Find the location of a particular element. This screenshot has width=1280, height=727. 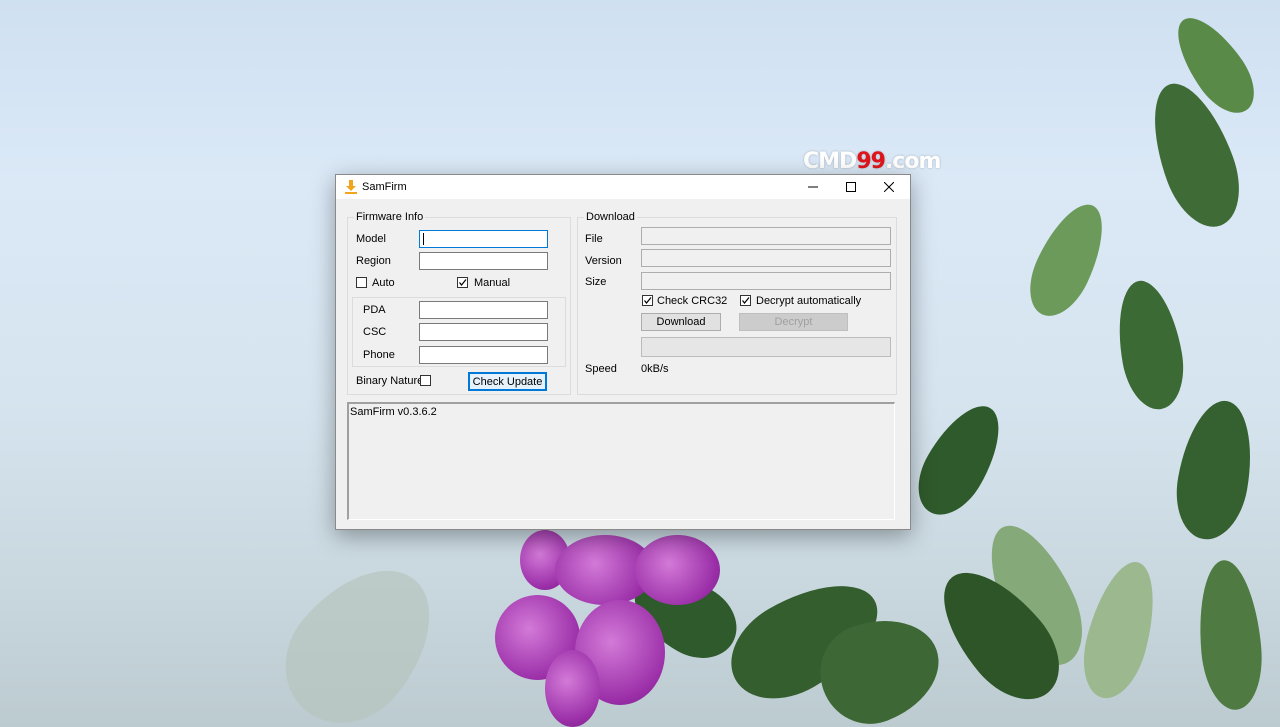

watermark-logo: CMD99.com is located at coordinates (872, 161).